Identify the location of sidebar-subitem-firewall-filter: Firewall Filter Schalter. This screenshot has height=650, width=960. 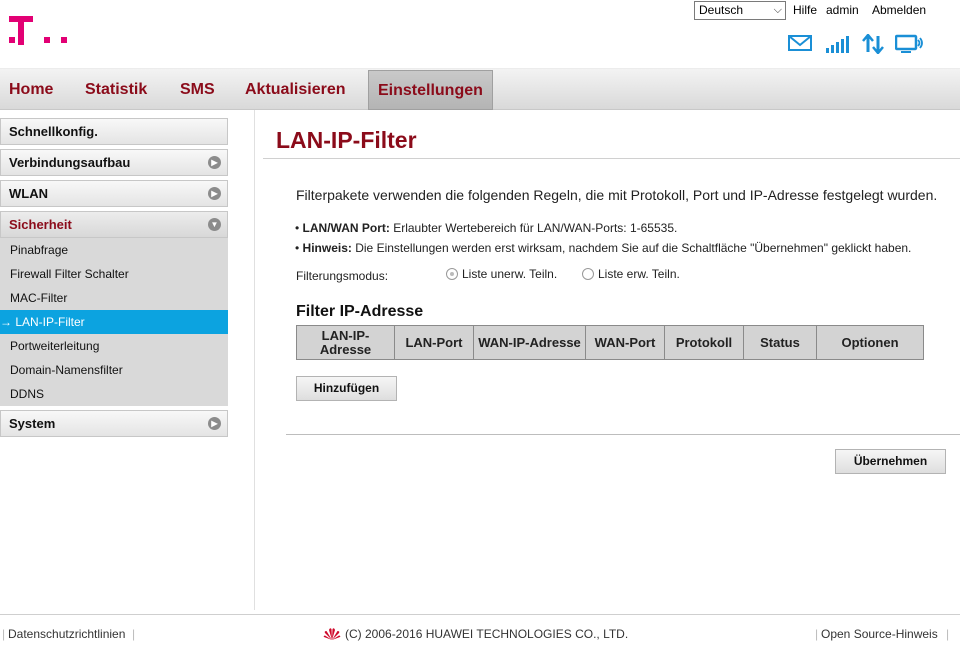
(114, 274).